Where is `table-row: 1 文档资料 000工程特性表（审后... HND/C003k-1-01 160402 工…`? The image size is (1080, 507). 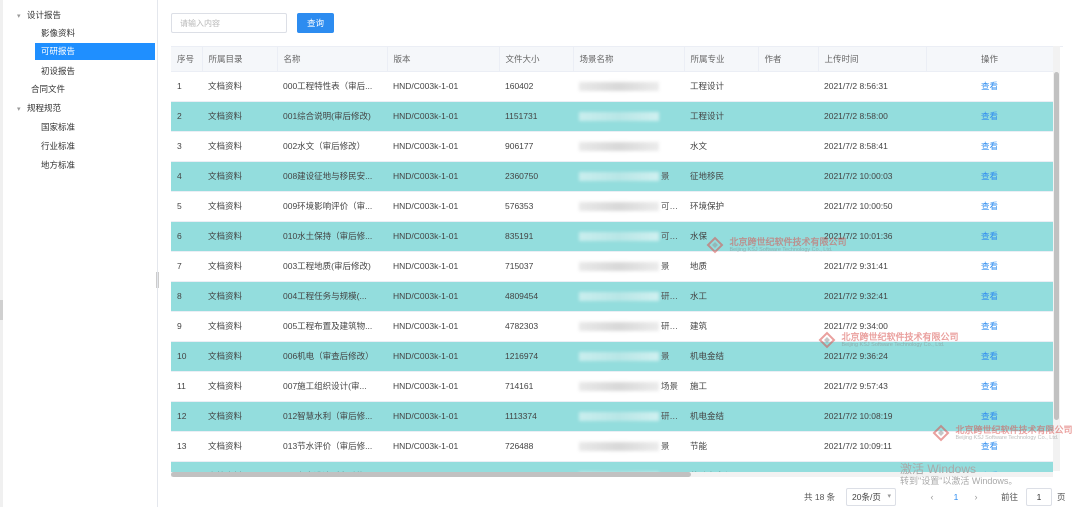
table-row: 1 文档资料 000工程特性表（审后... HND/C003k-1-01 160402 工… is located at coordinates (612, 86).